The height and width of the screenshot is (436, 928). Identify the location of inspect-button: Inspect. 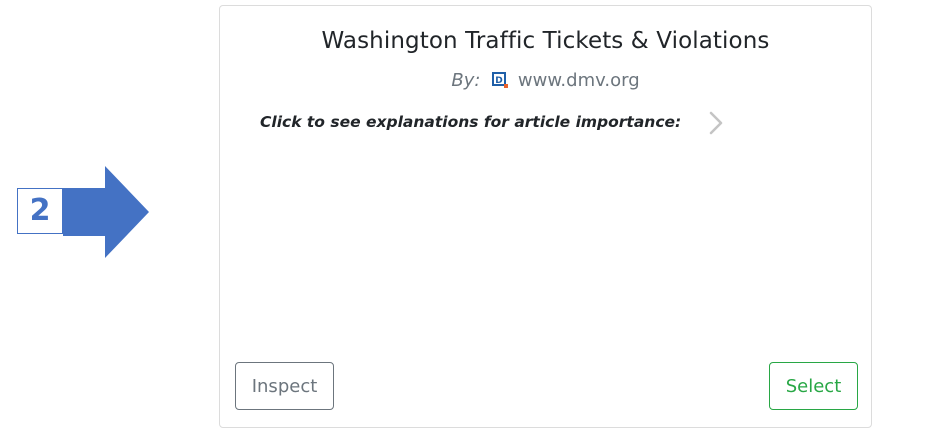
(284, 386).